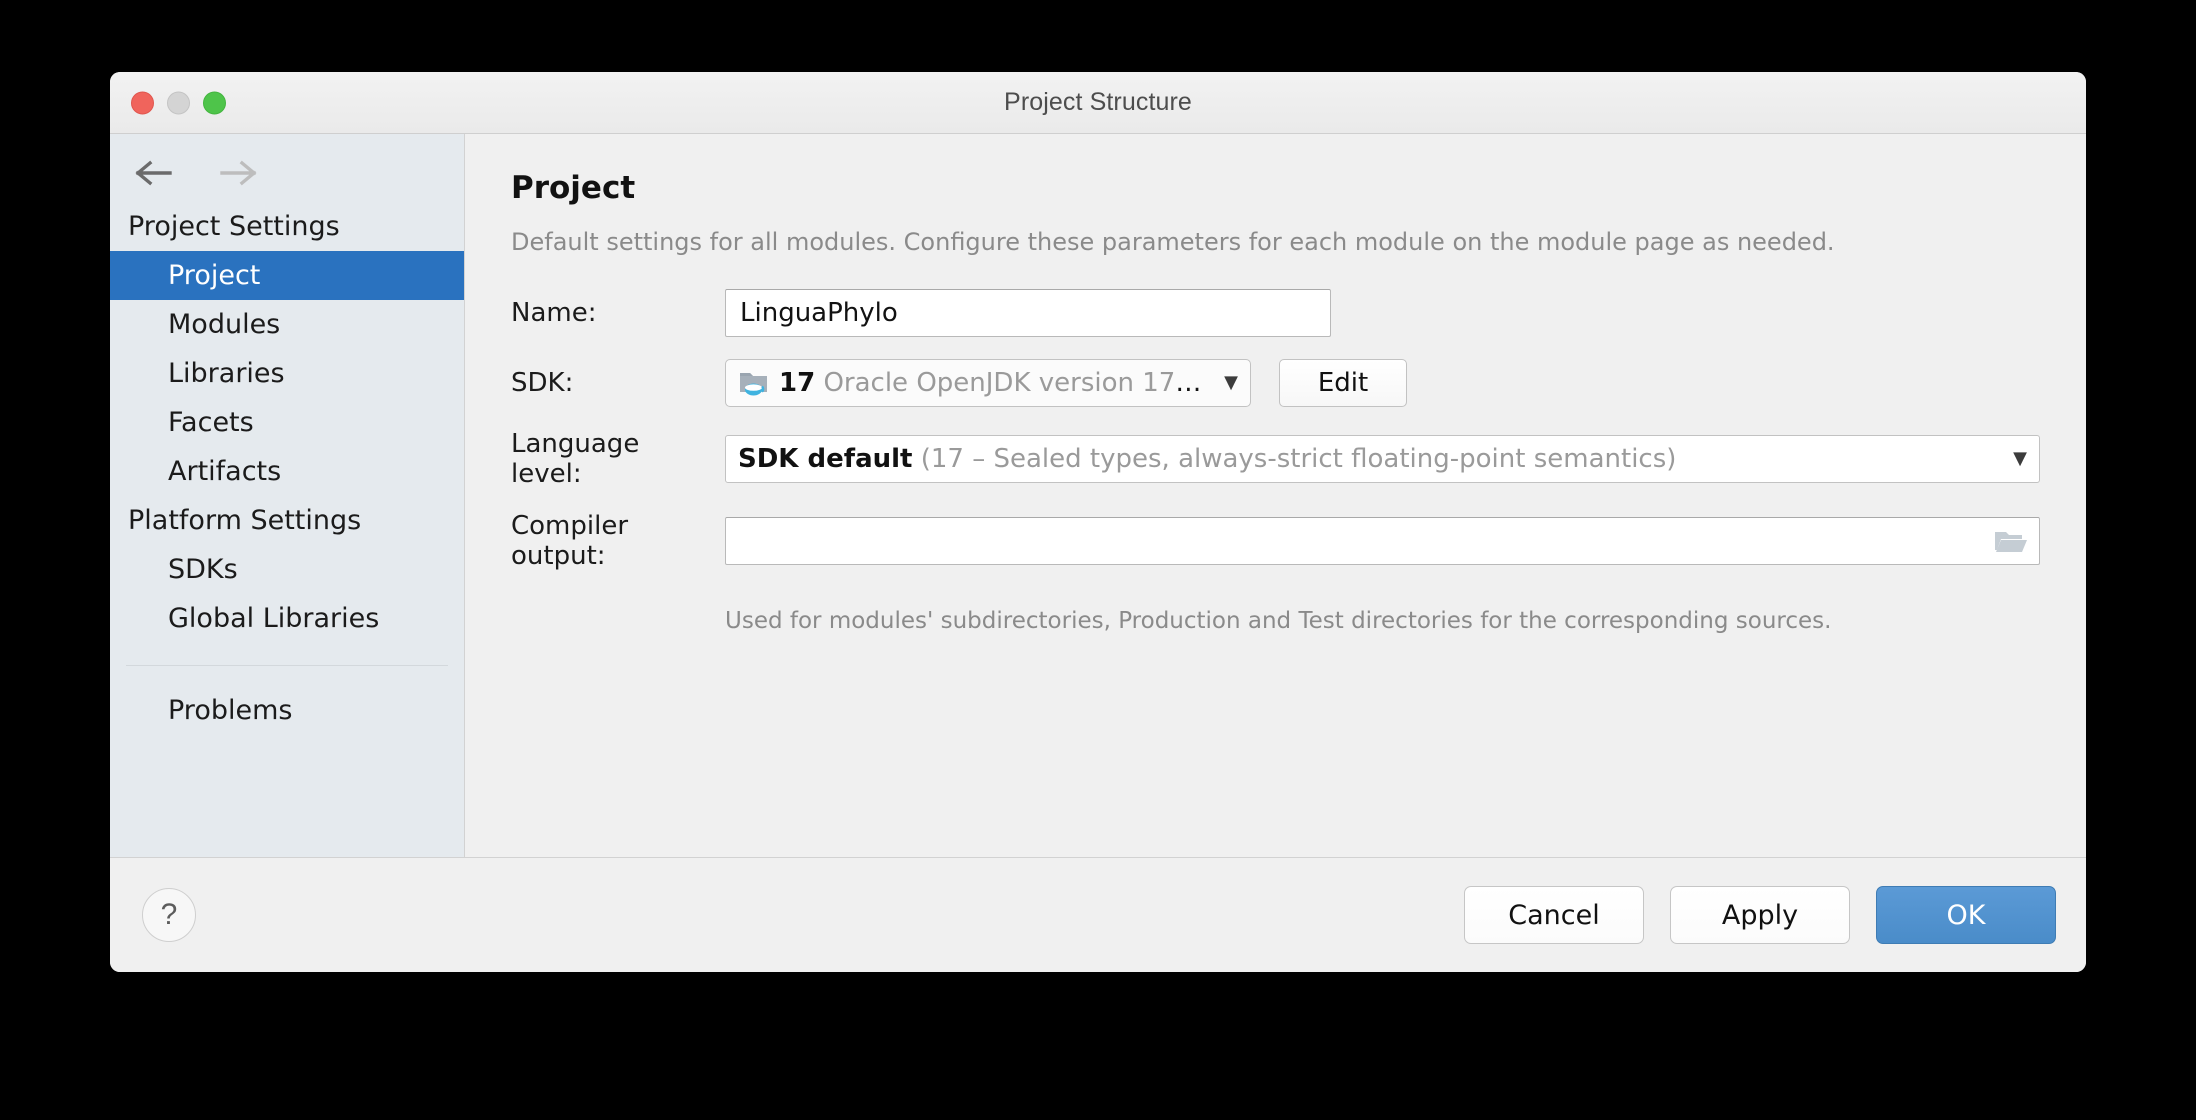 Image resolution: width=2196 pixels, height=1120 pixels. Describe the element at coordinates (245, 521) in the screenshot. I see `sidebar-group-platform-settings: Platform Settings` at that location.